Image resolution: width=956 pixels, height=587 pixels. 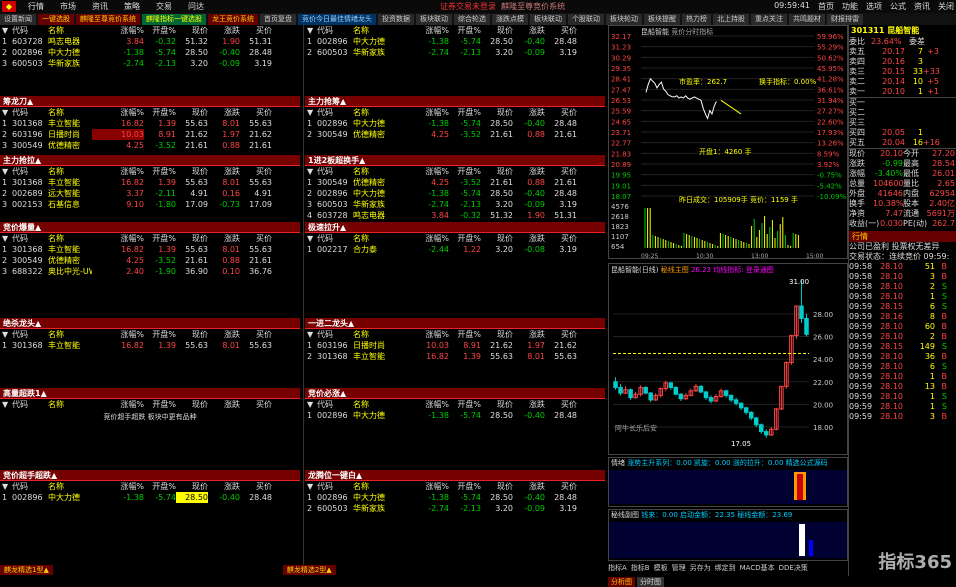 What do you see at coordinates (455, 249) in the screenshot?
I see `table-row: 1002217合力泰-2.441.223.20-0.083.19` at bounding box center [455, 249].